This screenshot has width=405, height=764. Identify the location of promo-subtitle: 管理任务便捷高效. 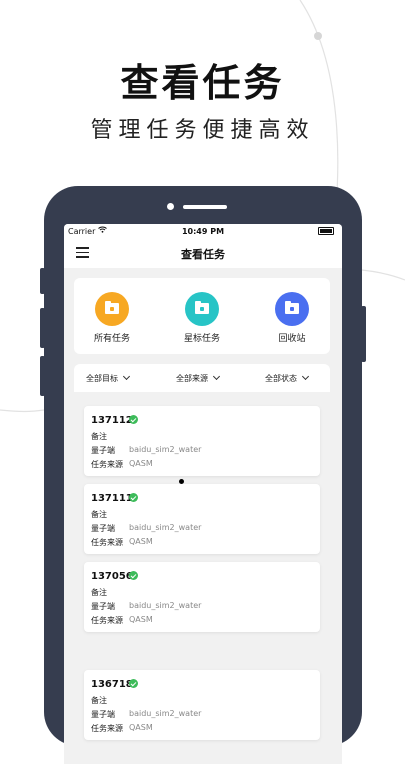
(202, 130).